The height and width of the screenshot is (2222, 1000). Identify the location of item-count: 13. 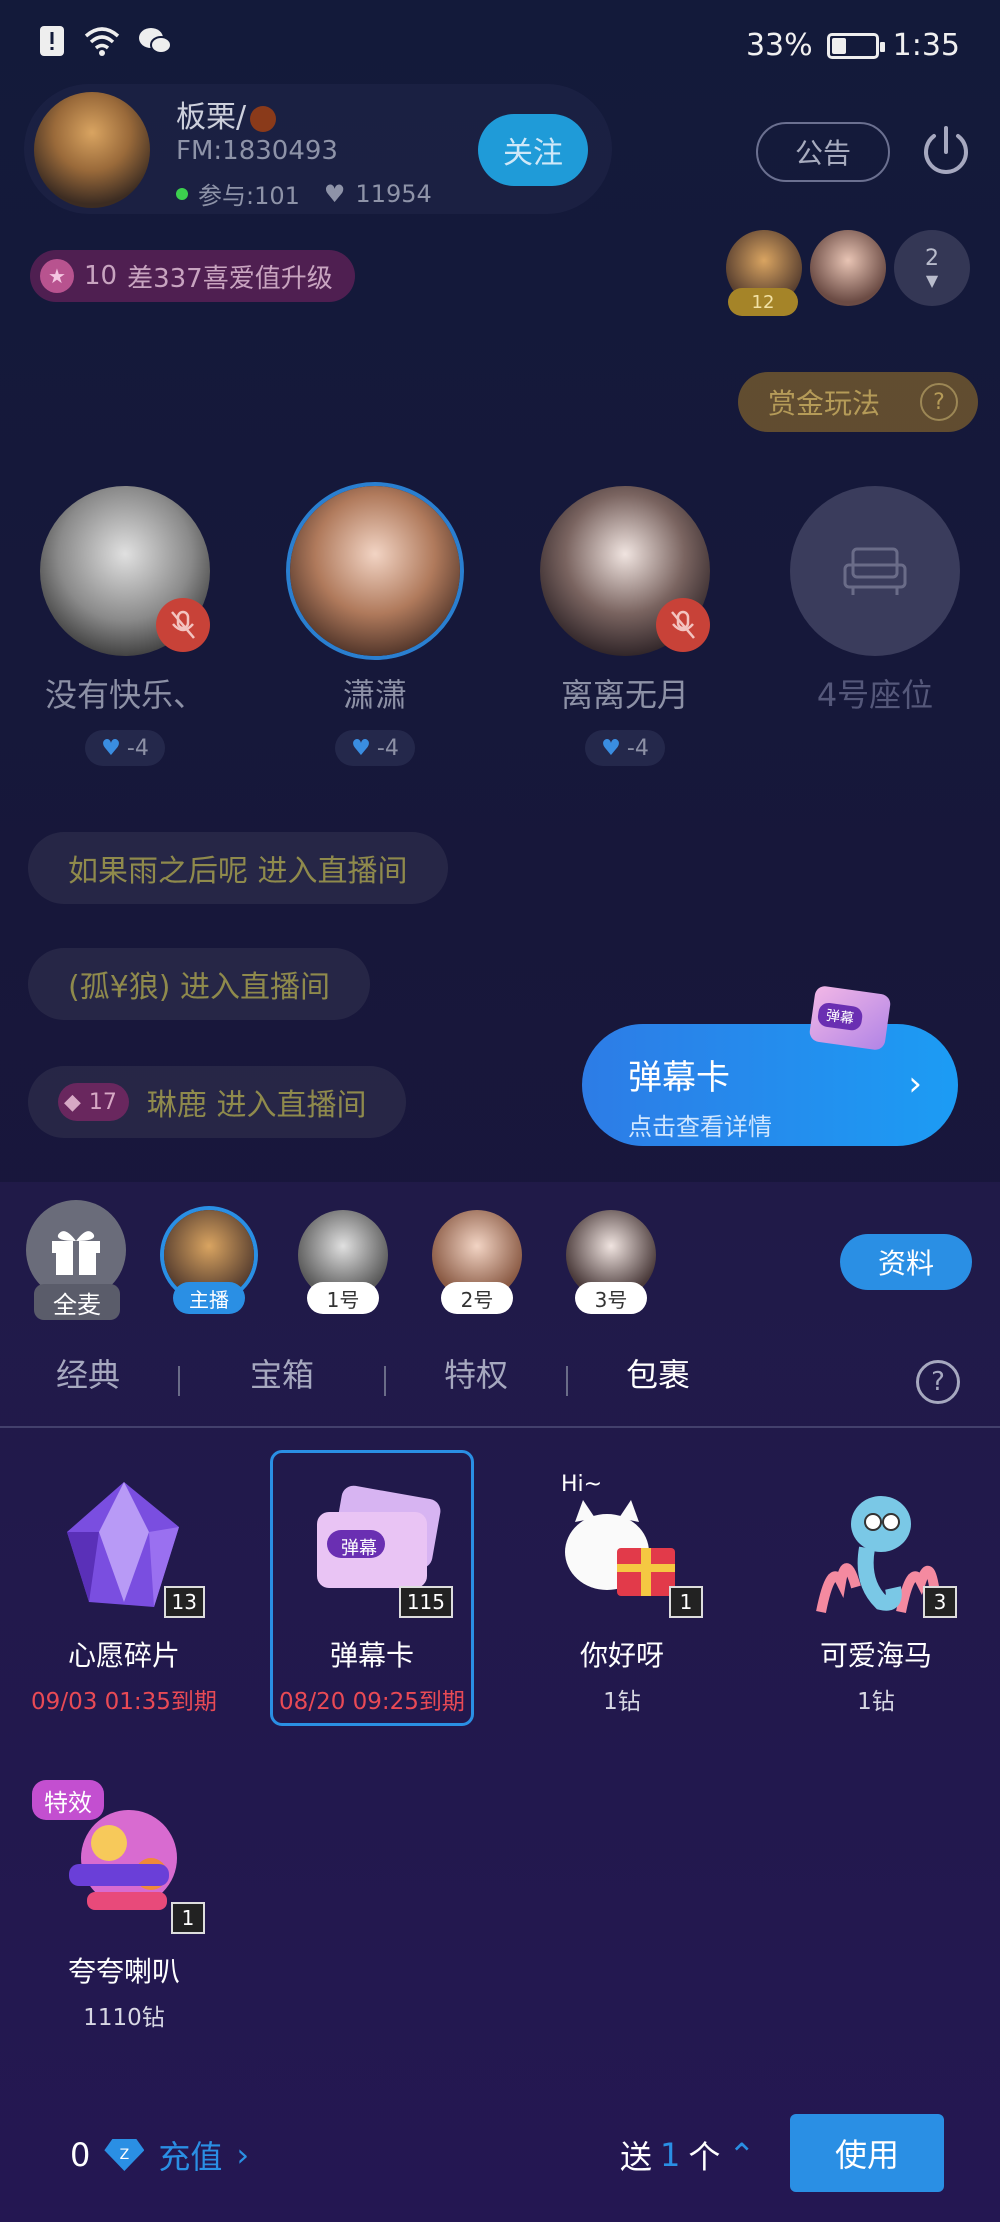
(184, 1602).